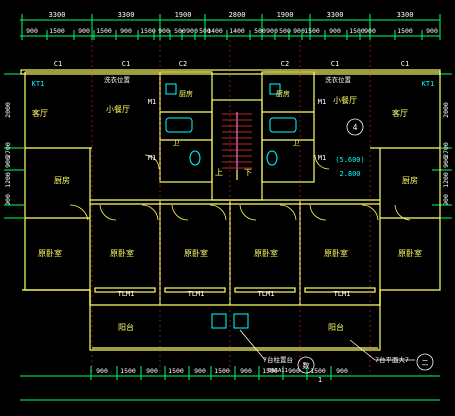 The height and width of the screenshot is (416, 455). I want to click on axis-bubble-label: 4, so click(355, 127).